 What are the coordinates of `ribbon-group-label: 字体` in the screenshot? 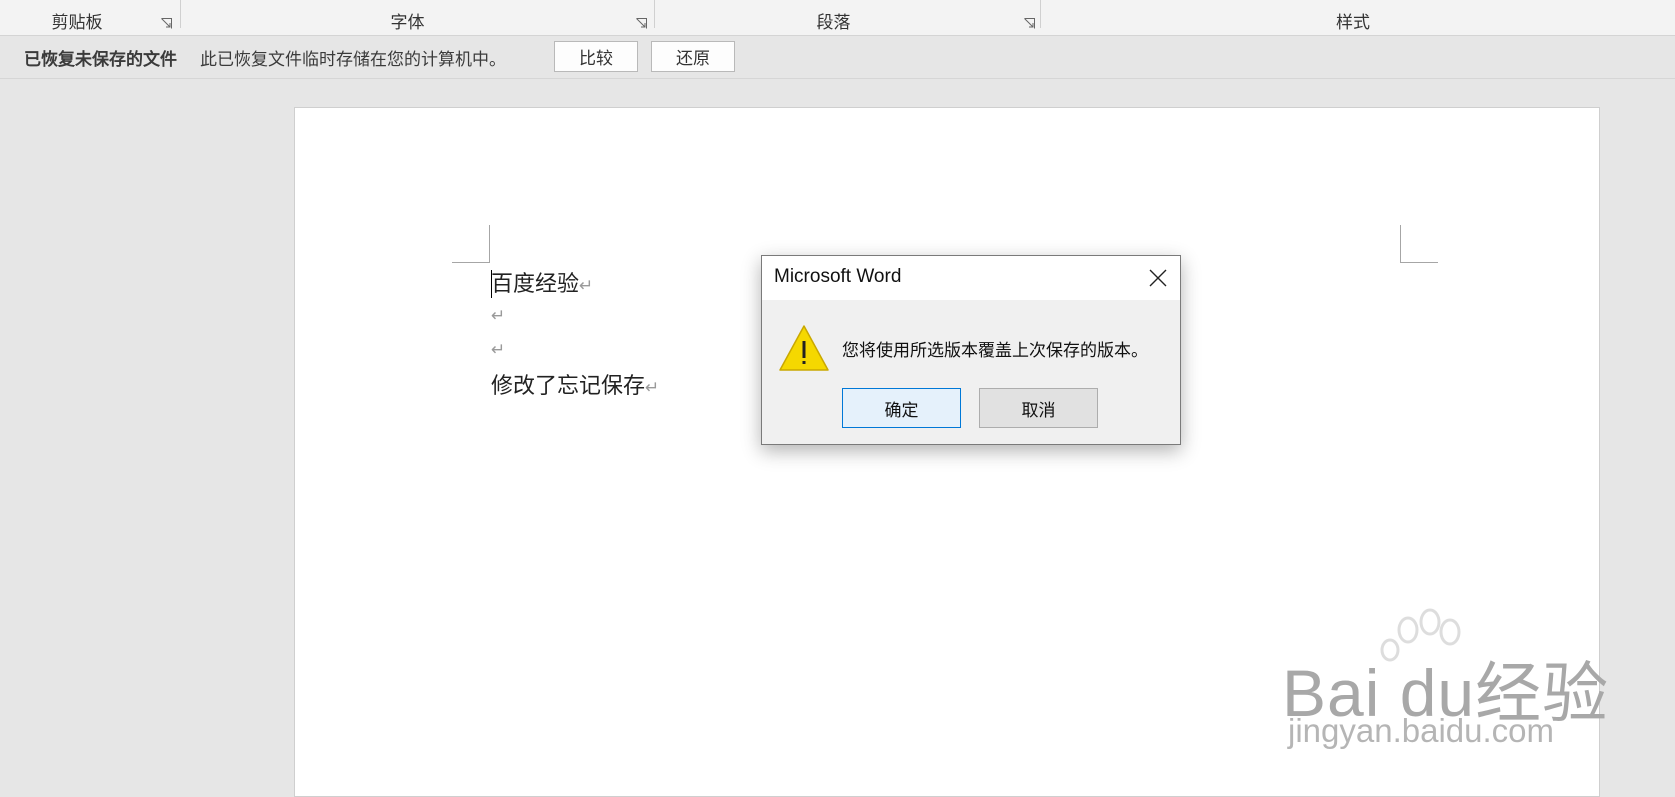 It's located at (407, 23).